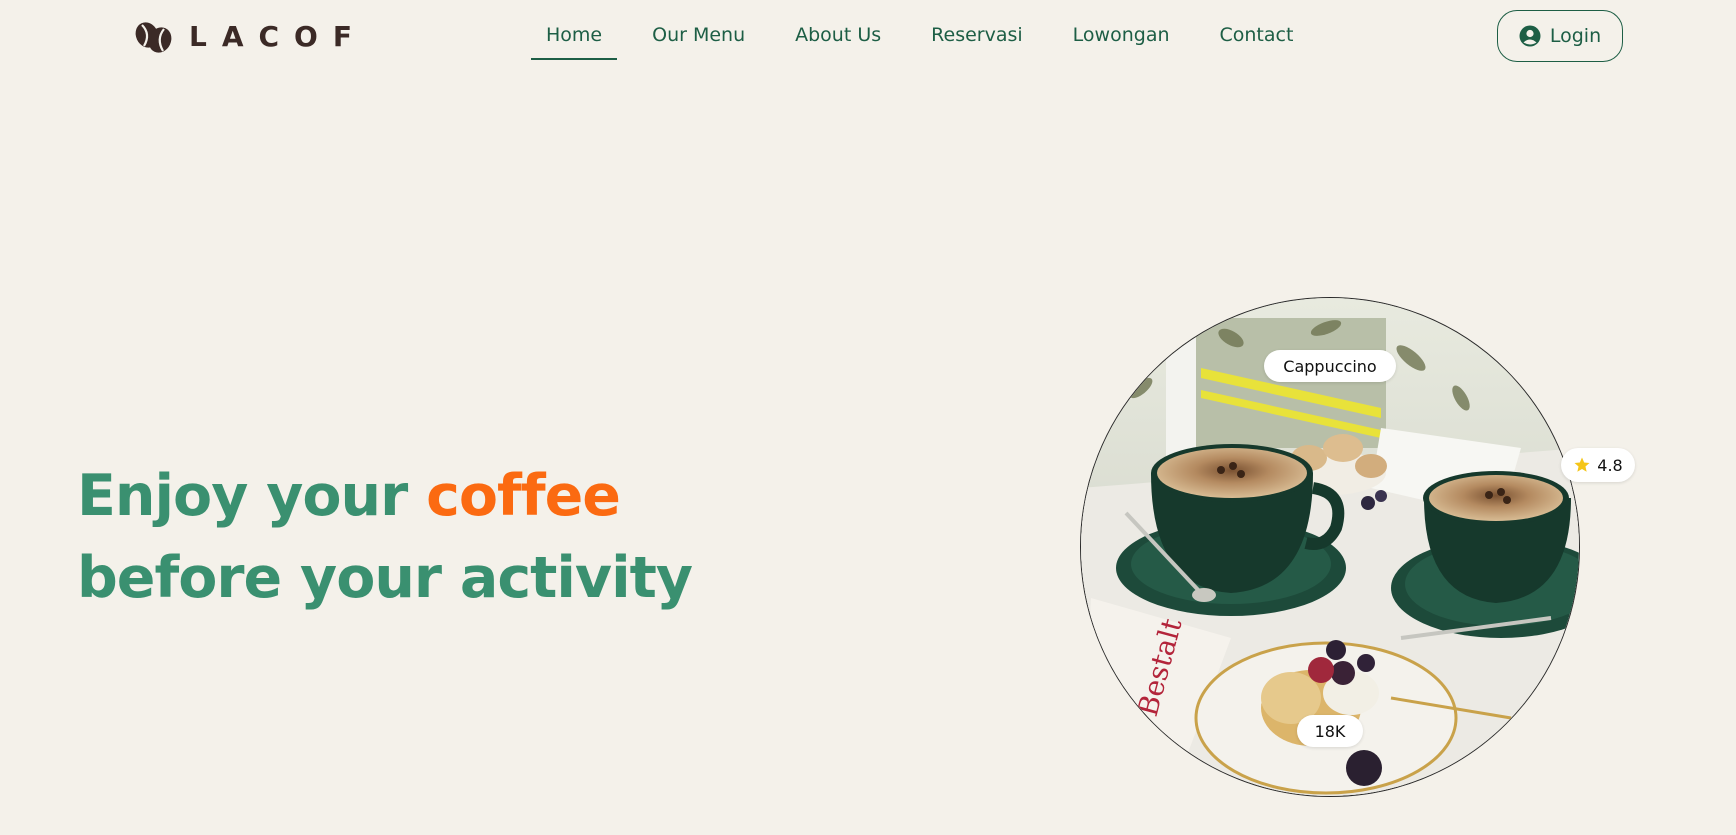 The image size is (1736, 835). What do you see at coordinates (574, 40) in the screenshot?
I see `nav-home: Home` at bounding box center [574, 40].